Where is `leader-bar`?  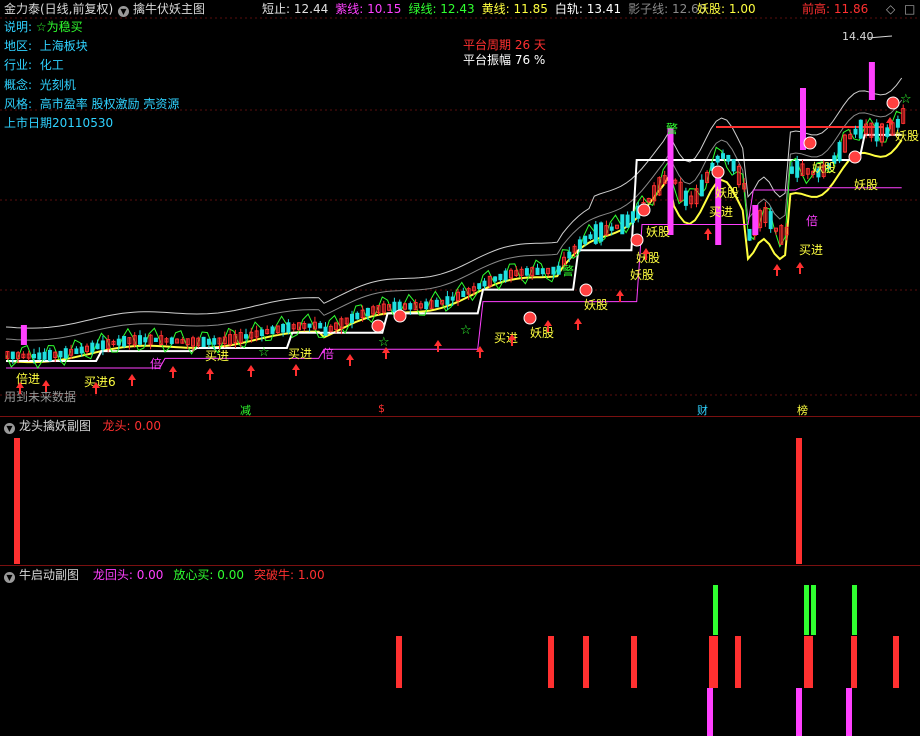
leader-bar is located at coordinates (799, 501).